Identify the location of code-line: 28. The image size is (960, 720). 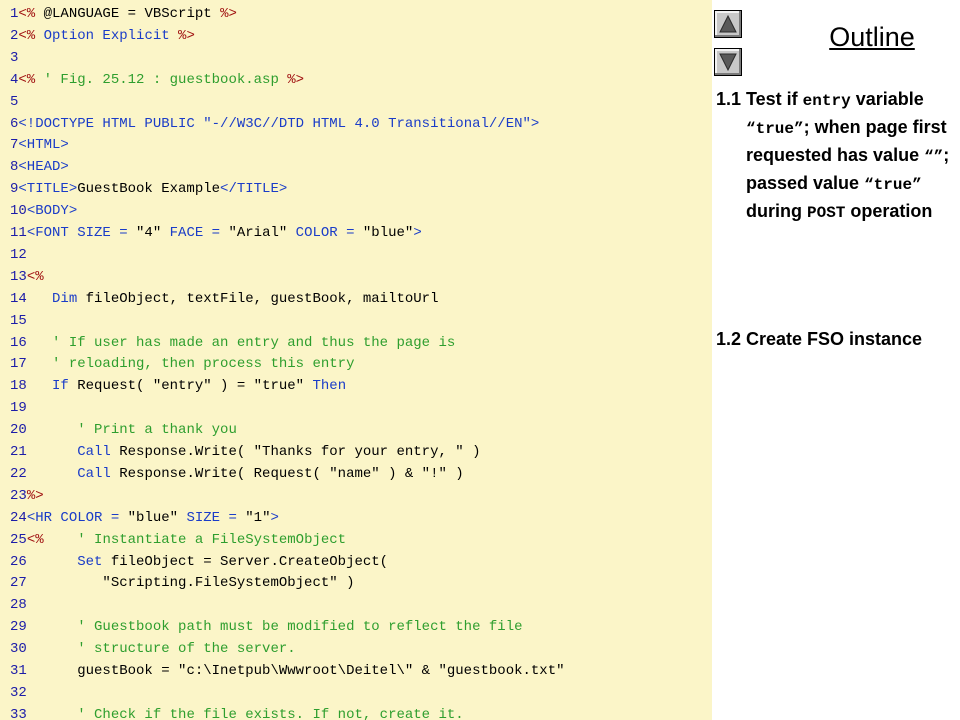
(18, 605).